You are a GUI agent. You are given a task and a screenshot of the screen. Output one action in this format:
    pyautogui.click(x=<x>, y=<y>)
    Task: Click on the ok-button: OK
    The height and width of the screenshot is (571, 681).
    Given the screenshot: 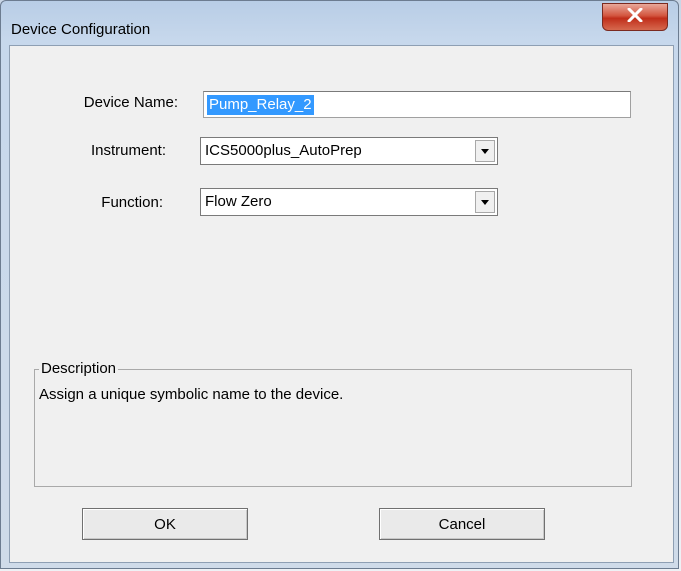 What is the action you would take?
    pyautogui.click(x=165, y=524)
    